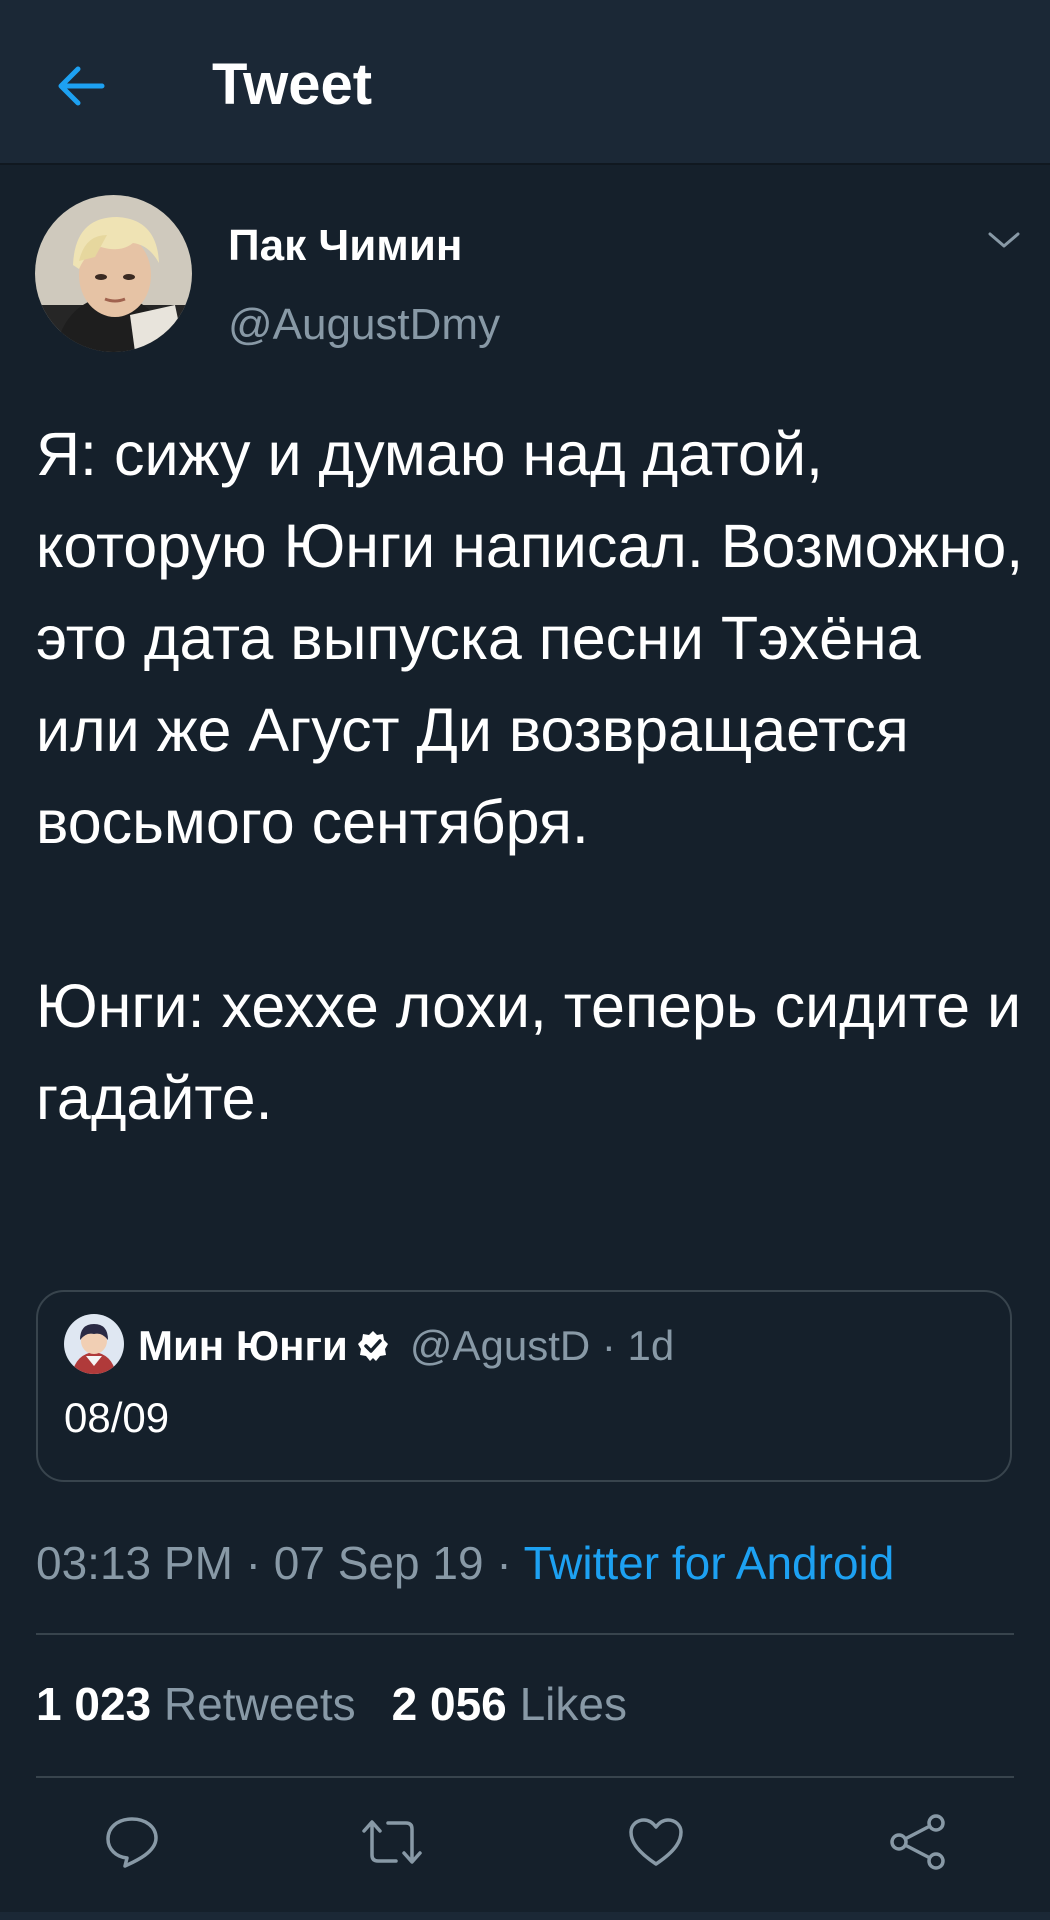 The height and width of the screenshot is (1920, 1050). I want to click on reply-button, so click(132, 1842).